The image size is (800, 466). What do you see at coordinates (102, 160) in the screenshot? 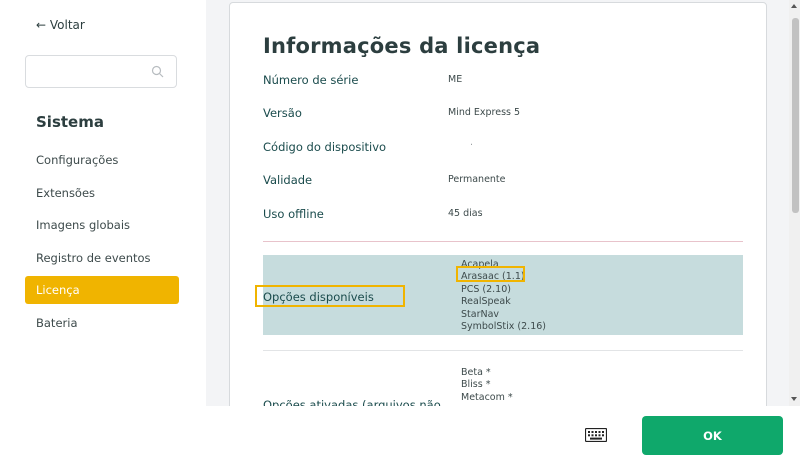
I see `sidebar-item-configuracoes: Configurações` at bounding box center [102, 160].